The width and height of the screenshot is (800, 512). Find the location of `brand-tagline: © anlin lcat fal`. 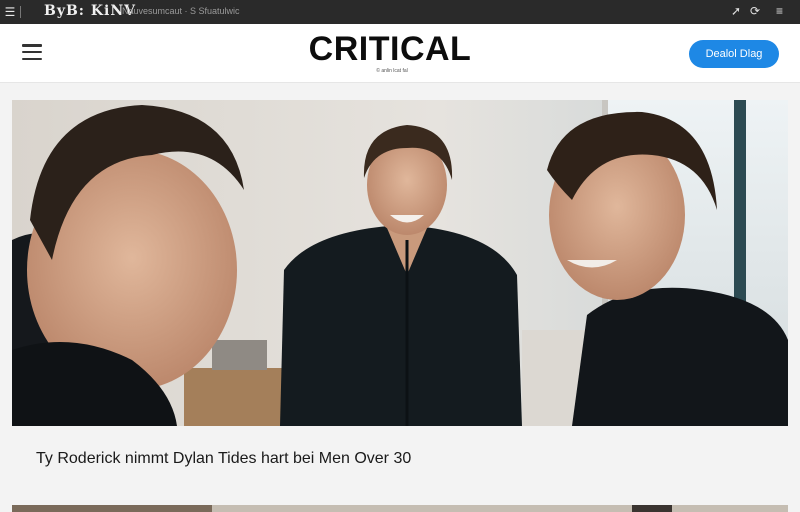

brand-tagline: © anlin lcat fal is located at coordinates (392, 71).